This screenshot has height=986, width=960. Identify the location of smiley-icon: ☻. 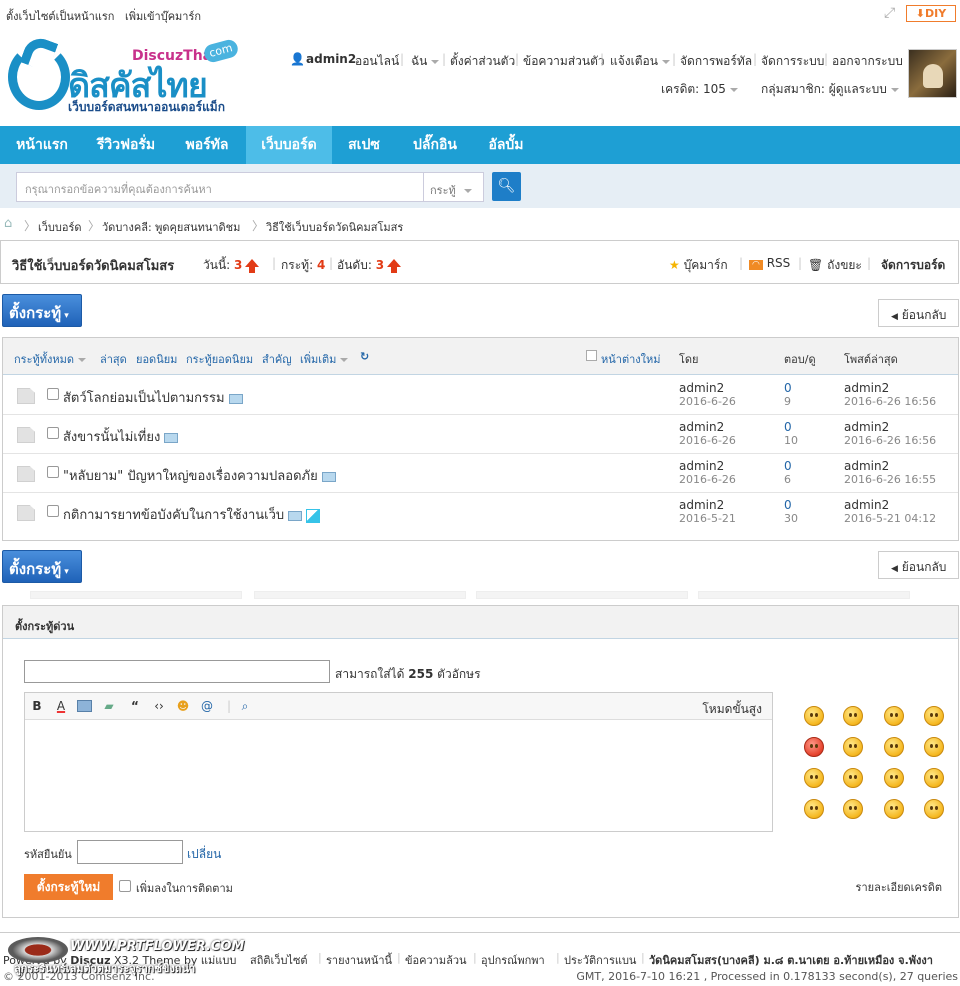
(183, 706).